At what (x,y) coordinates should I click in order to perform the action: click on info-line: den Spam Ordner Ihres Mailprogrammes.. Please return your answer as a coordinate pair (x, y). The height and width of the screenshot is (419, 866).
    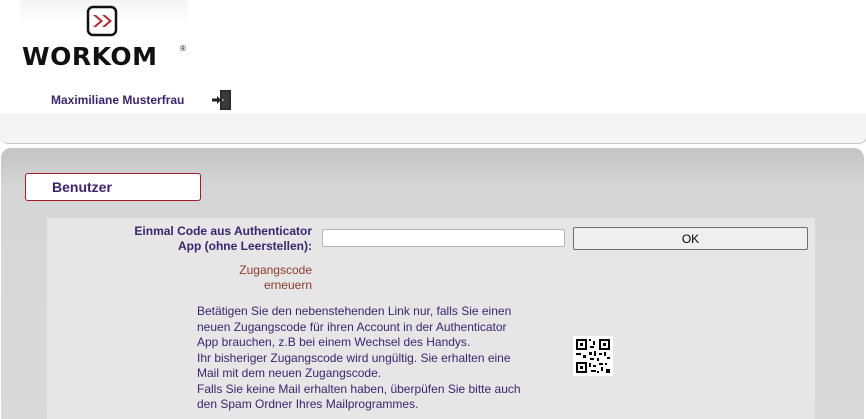
    Looking at the image, I should click on (308, 404).